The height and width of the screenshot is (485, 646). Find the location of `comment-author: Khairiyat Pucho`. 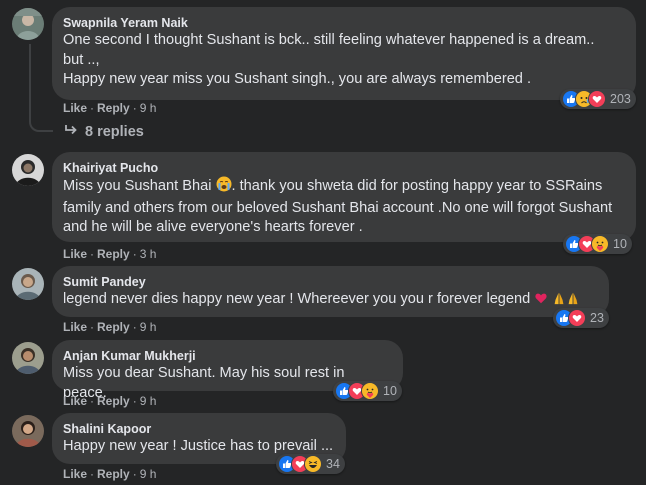

comment-author: Khairiyat Pucho is located at coordinates (343, 168).